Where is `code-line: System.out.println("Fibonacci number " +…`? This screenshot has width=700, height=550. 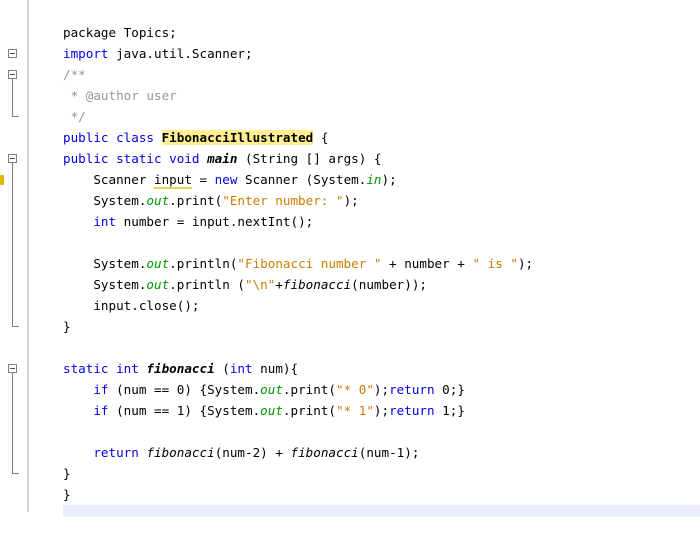
code-line: System.out.println("Fibonacci number " +… is located at coordinates (298, 263).